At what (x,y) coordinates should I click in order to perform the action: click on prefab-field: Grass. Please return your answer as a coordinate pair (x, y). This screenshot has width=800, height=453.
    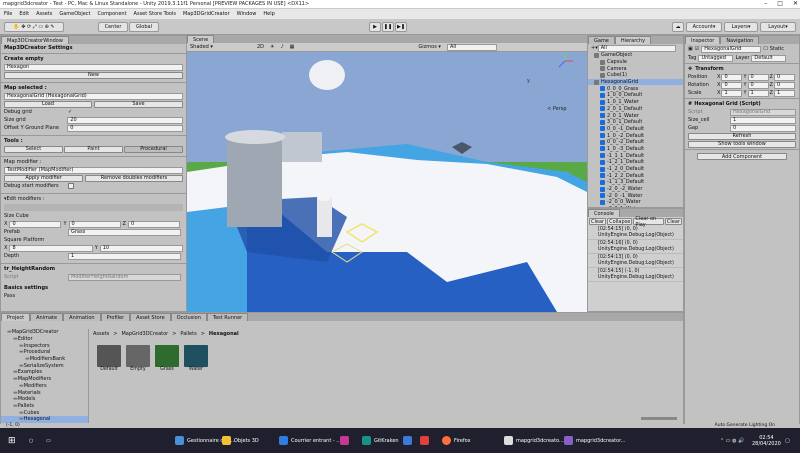
    Looking at the image, I should click on (124, 232).